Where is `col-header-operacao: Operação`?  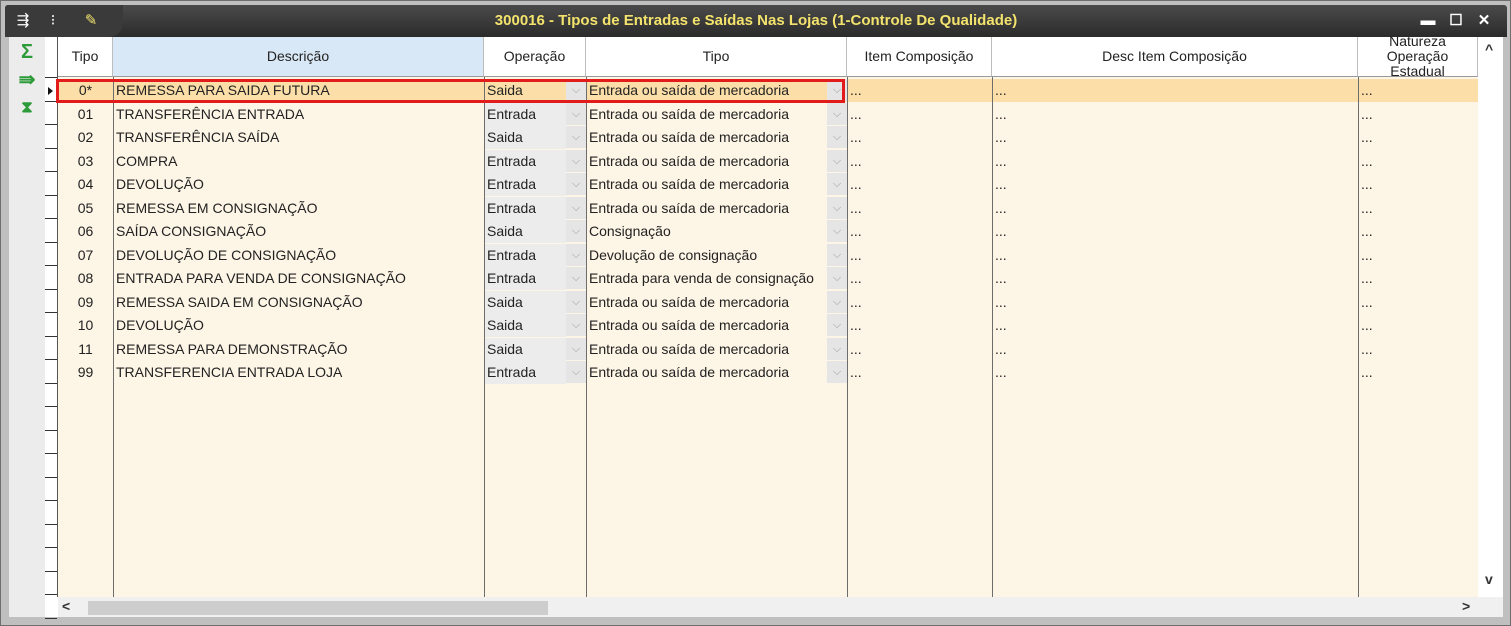
col-header-operacao: Operação is located at coordinates (535, 57).